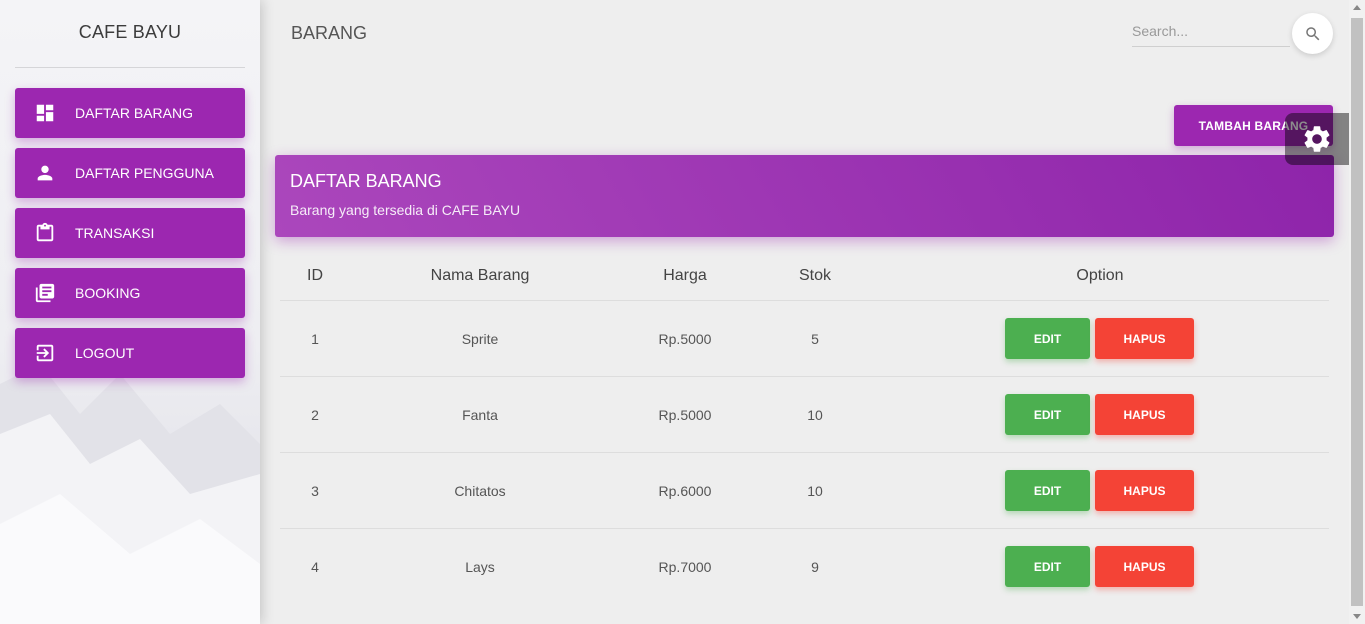 Image resolution: width=1365 pixels, height=624 pixels. Describe the element at coordinates (130, 67) in the screenshot. I see `brand-divider` at that location.